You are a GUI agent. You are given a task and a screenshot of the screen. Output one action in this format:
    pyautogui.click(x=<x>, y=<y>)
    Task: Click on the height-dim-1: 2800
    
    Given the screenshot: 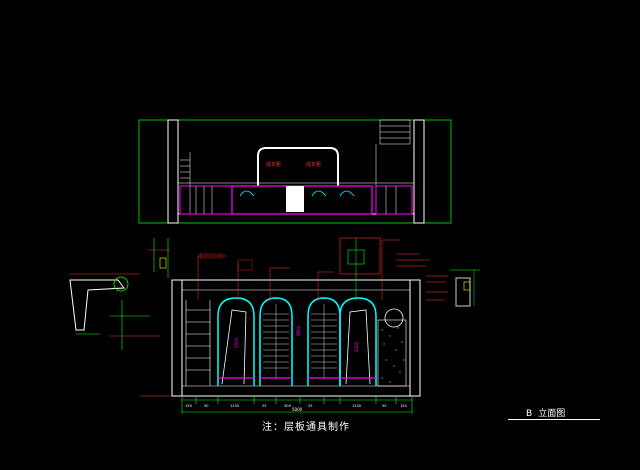 What is the action you would take?
    pyautogui.click(x=298, y=330)
    